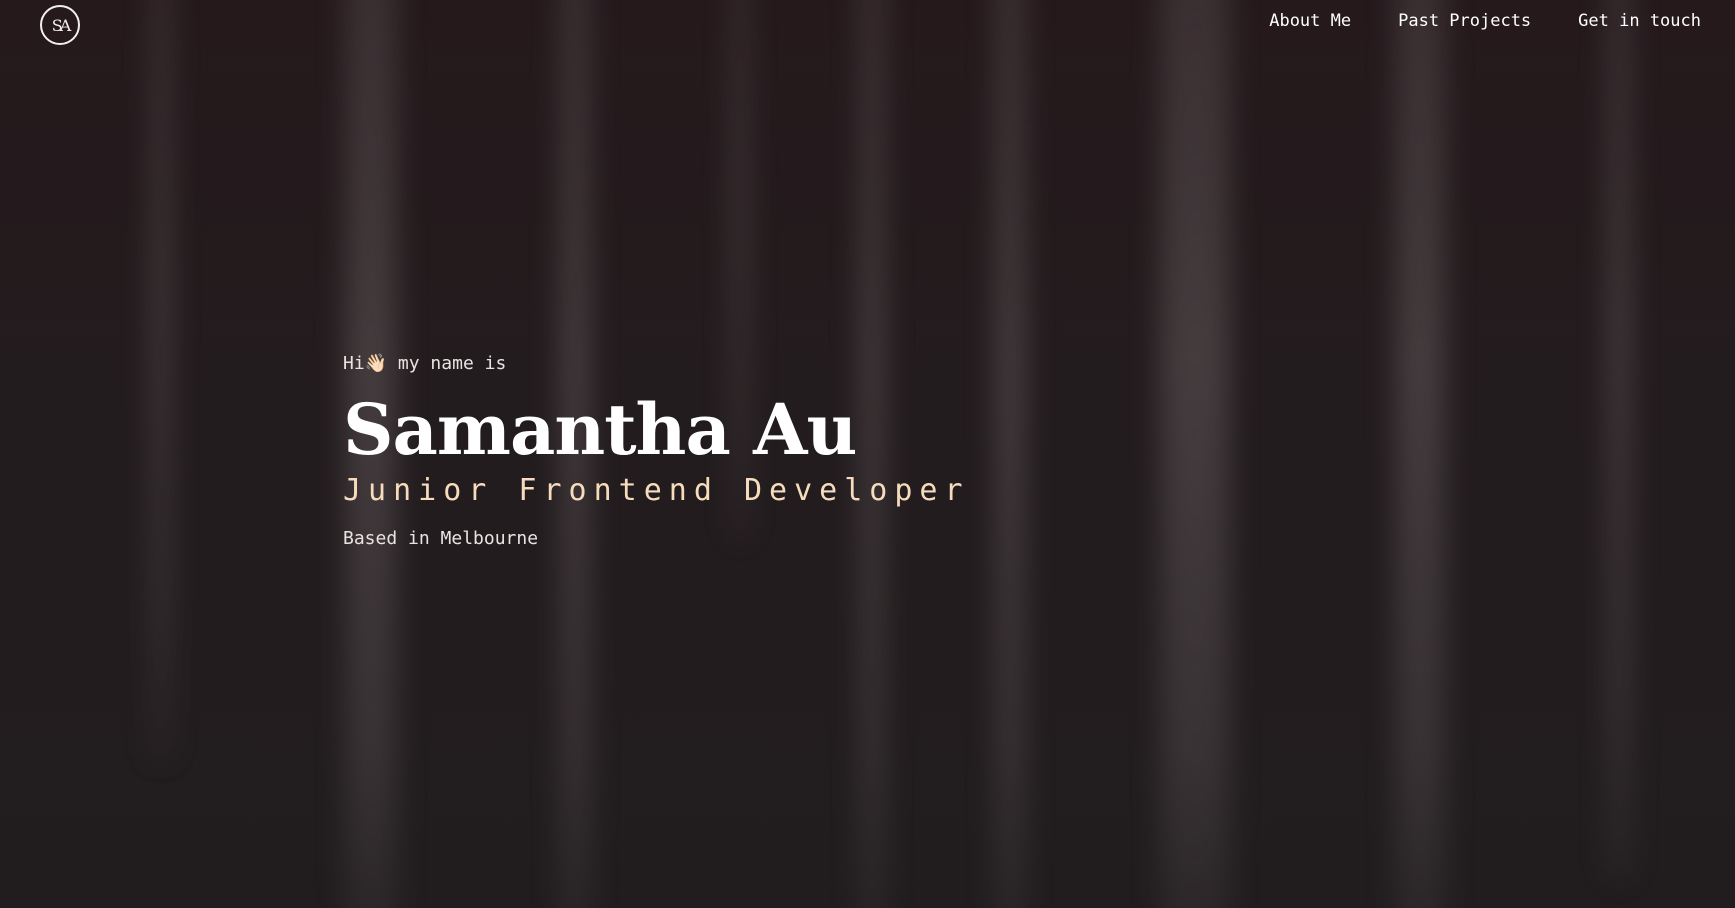 This screenshot has height=908, width=1735. I want to click on nav-link-about-me: About Me, so click(1310, 21).